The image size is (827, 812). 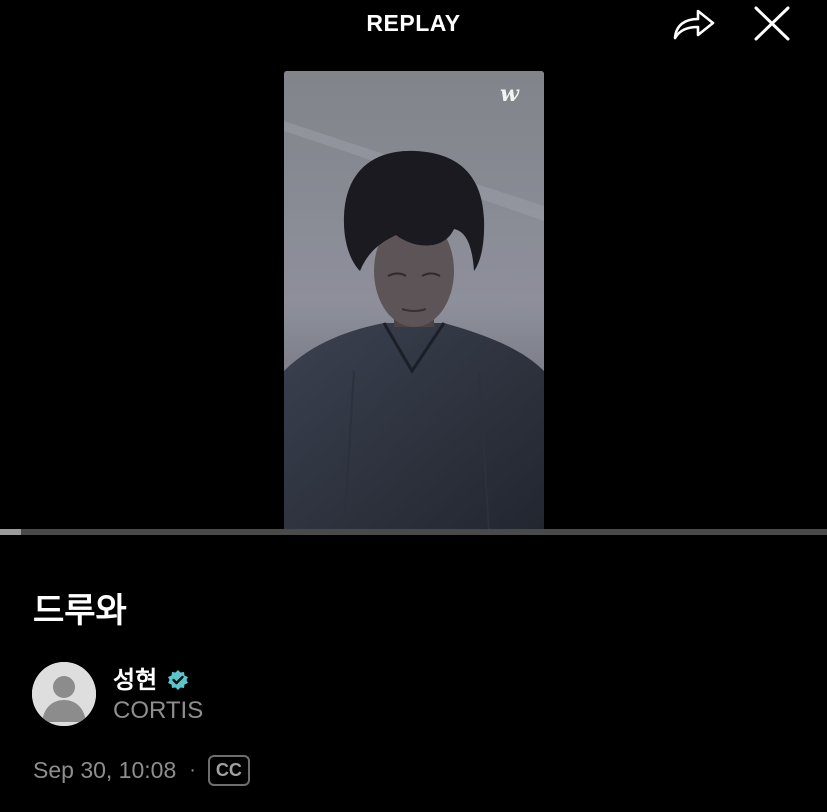 I want to click on captions-button: CC, so click(x=228, y=770).